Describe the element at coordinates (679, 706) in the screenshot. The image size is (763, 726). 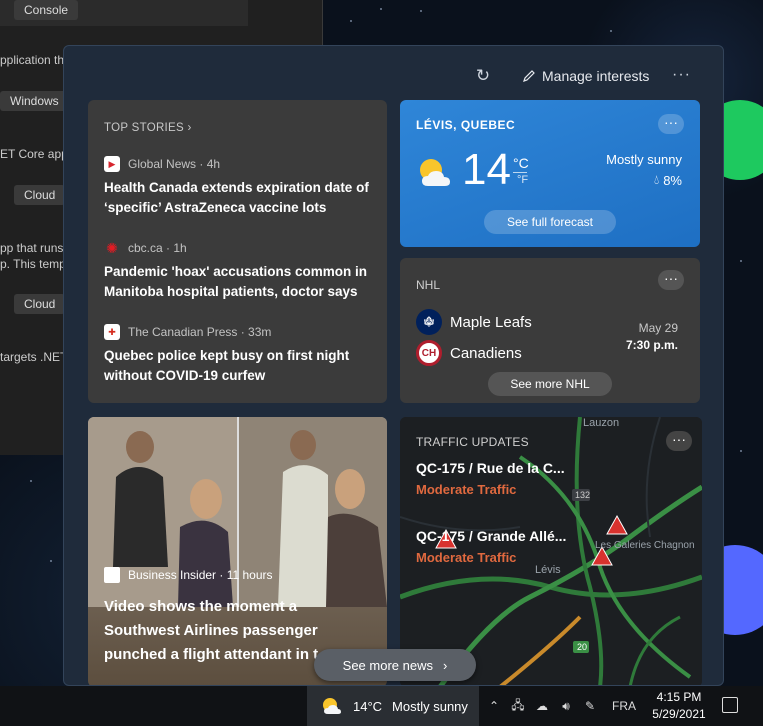
I see `taskbar-clock: 4:15 PM 5/29/2021` at that location.